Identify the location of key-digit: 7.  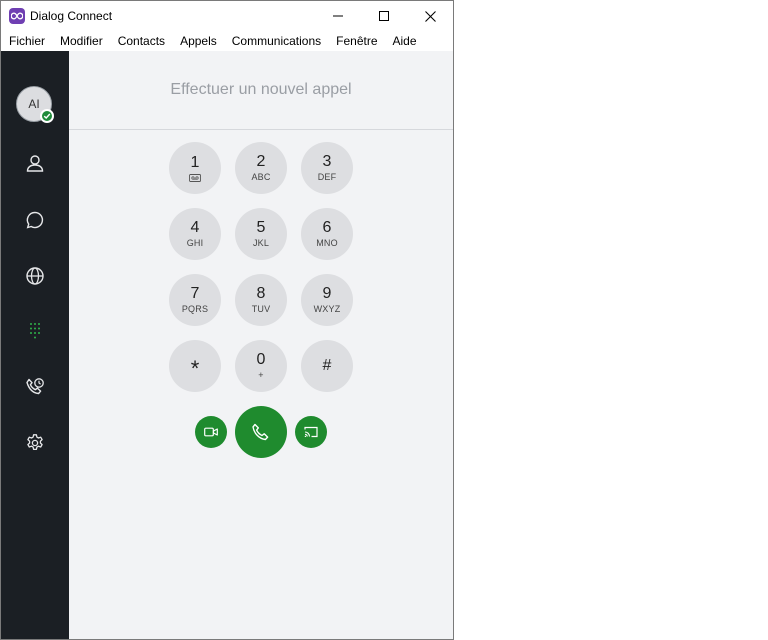
(195, 293).